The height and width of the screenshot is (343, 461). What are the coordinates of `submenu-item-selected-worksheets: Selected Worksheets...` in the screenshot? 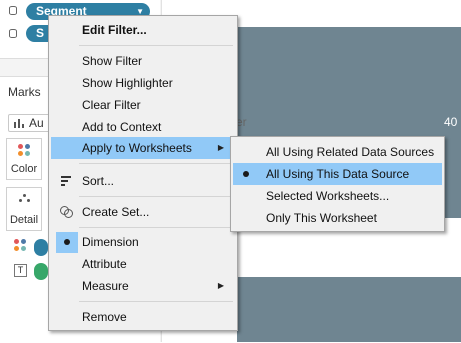 It's located at (337, 196).